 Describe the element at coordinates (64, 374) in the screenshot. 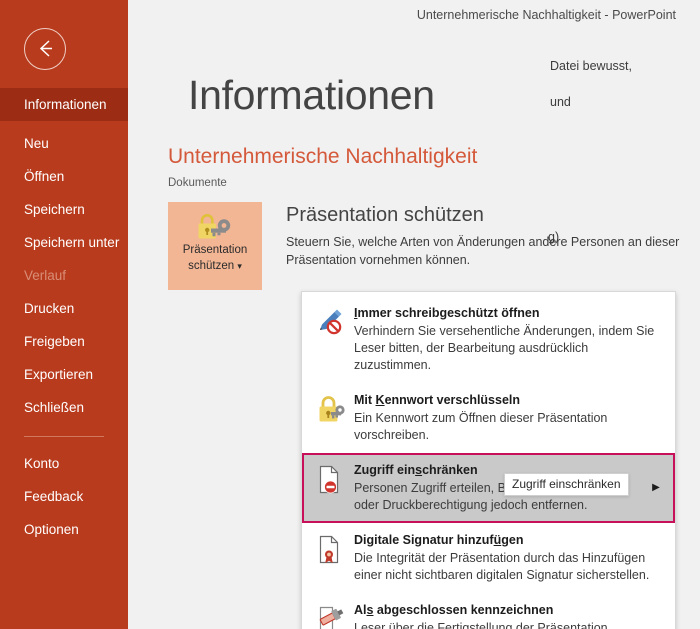

I see `sidebar-item-exportieren: Exportieren` at that location.